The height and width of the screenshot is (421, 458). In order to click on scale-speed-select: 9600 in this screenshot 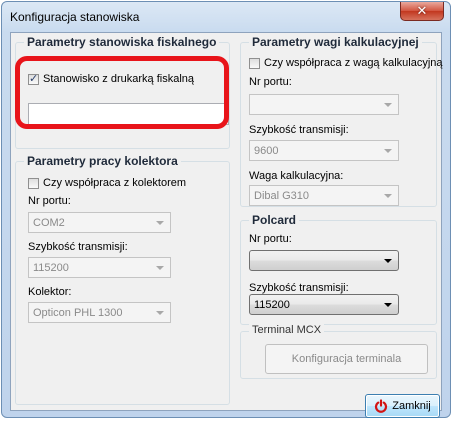, I will do `click(324, 150)`.